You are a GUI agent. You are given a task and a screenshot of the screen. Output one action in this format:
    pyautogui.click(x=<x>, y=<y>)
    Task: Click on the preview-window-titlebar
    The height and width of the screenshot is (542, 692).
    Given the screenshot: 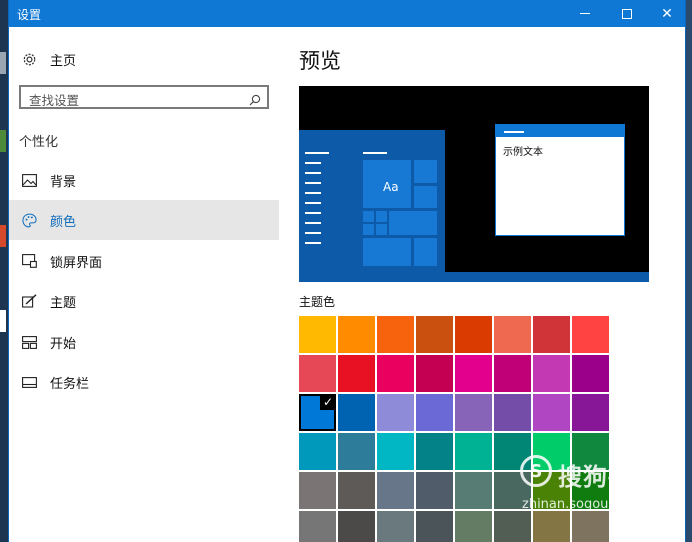 What is the action you would take?
    pyautogui.click(x=560, y=131)
    